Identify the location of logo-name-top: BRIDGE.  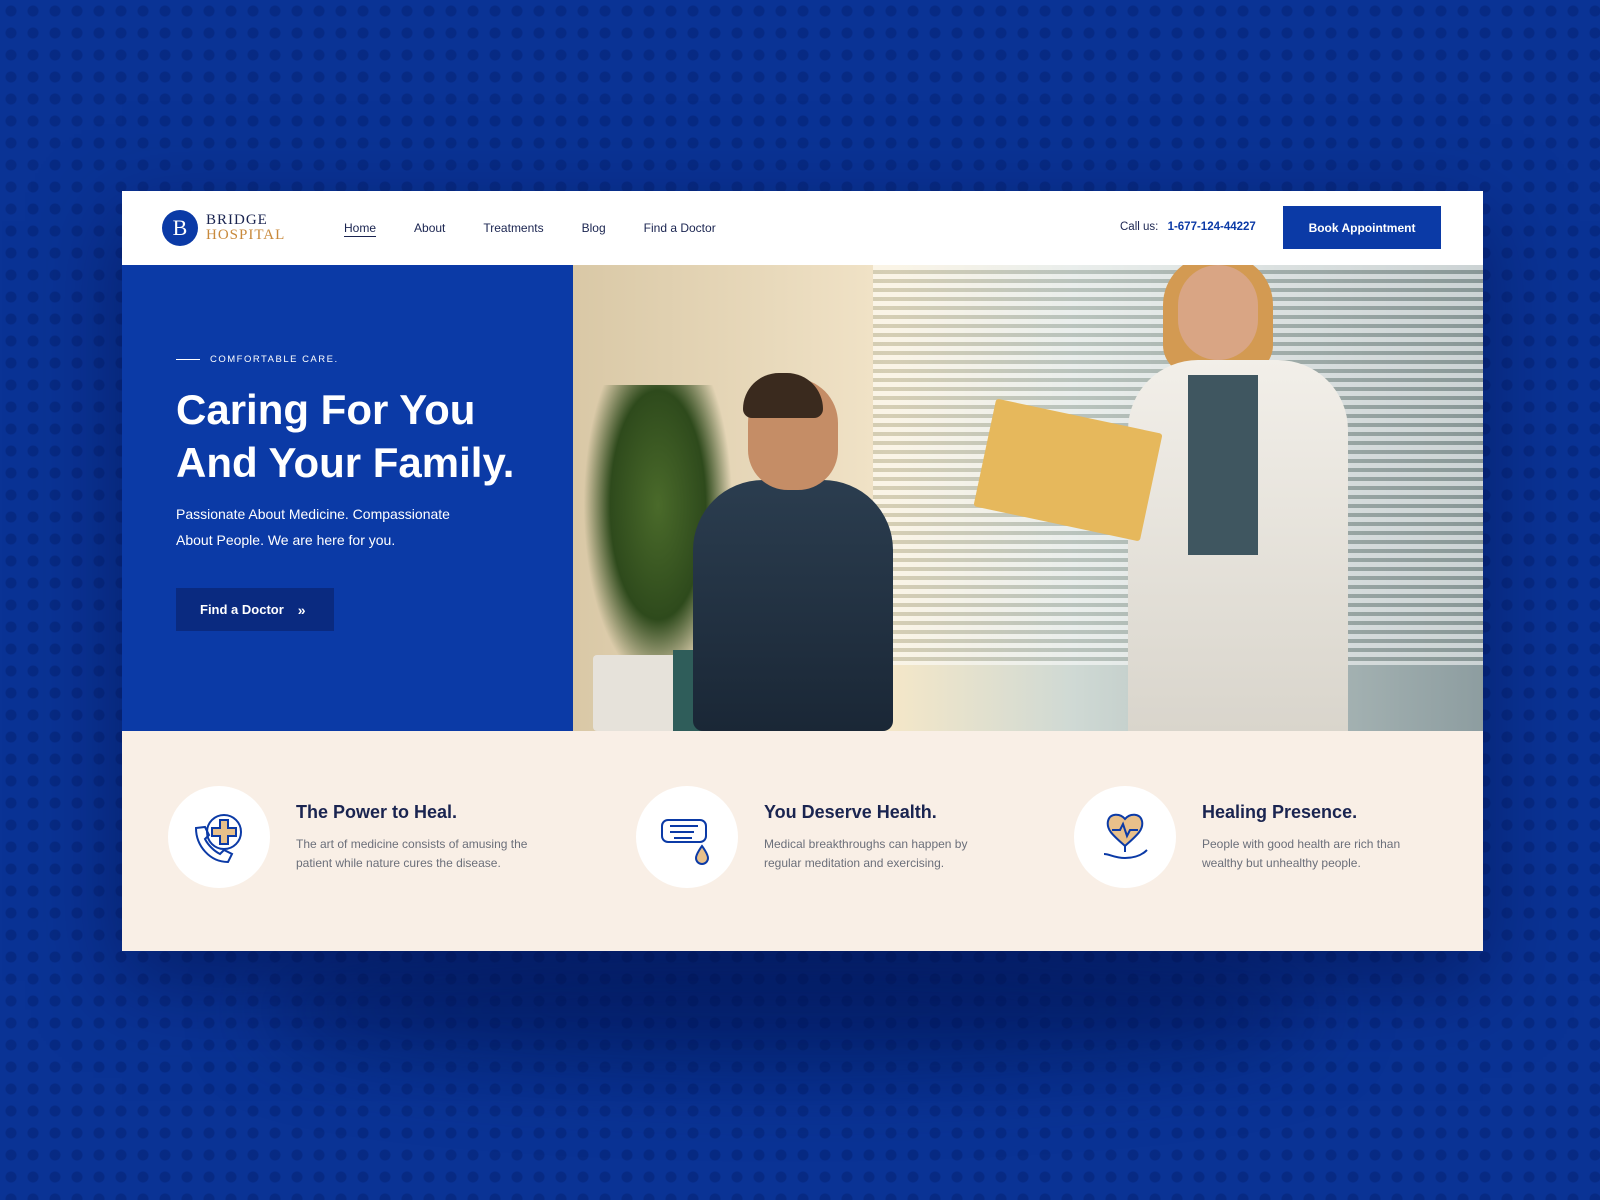
(237, 220).